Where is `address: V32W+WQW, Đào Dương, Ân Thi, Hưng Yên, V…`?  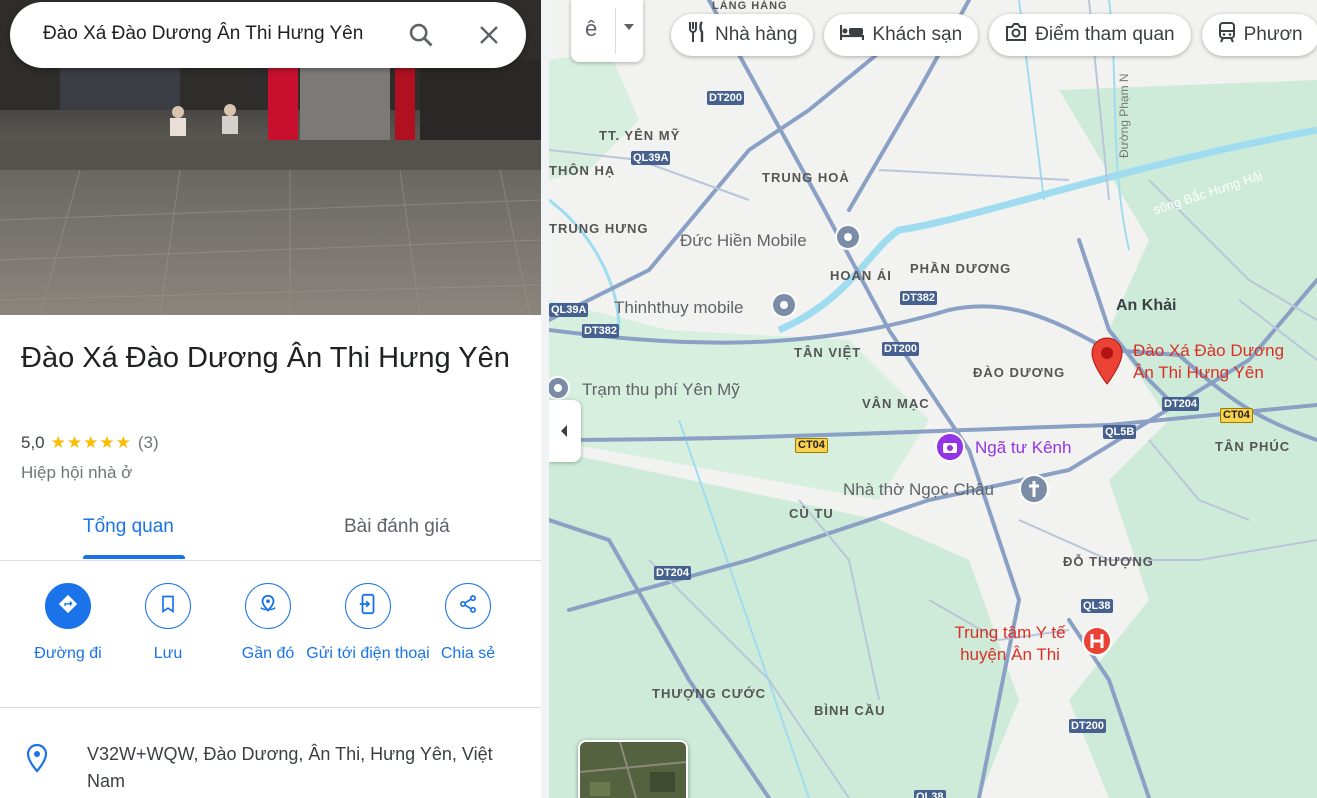 address: V32W+WQW, Đào Dương, Ân Thi, Hưng Yên, V… is located at coordinates (297, 768).